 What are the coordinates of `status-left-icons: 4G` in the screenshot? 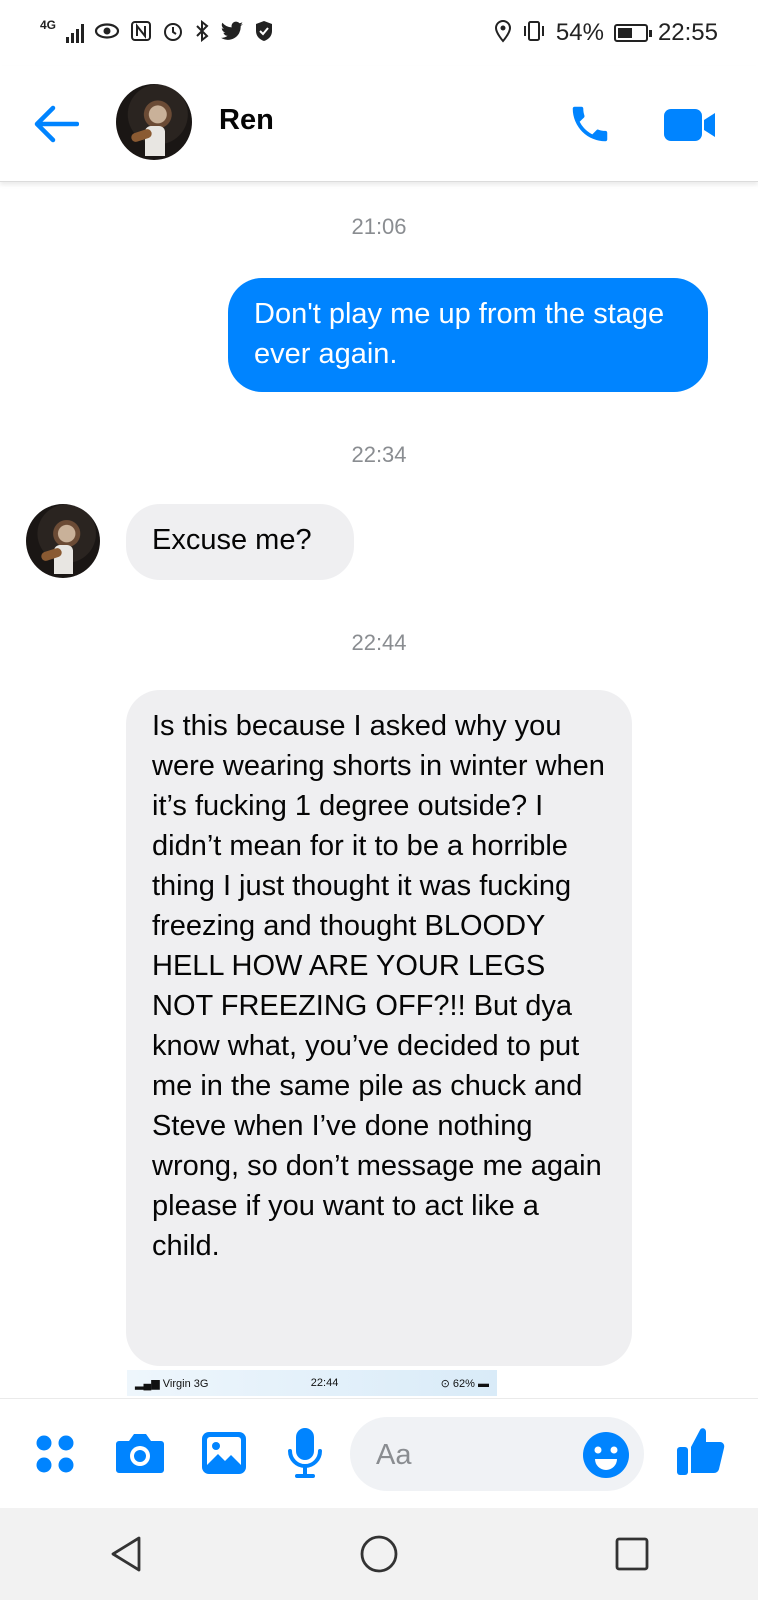 It's located at (157, 32).